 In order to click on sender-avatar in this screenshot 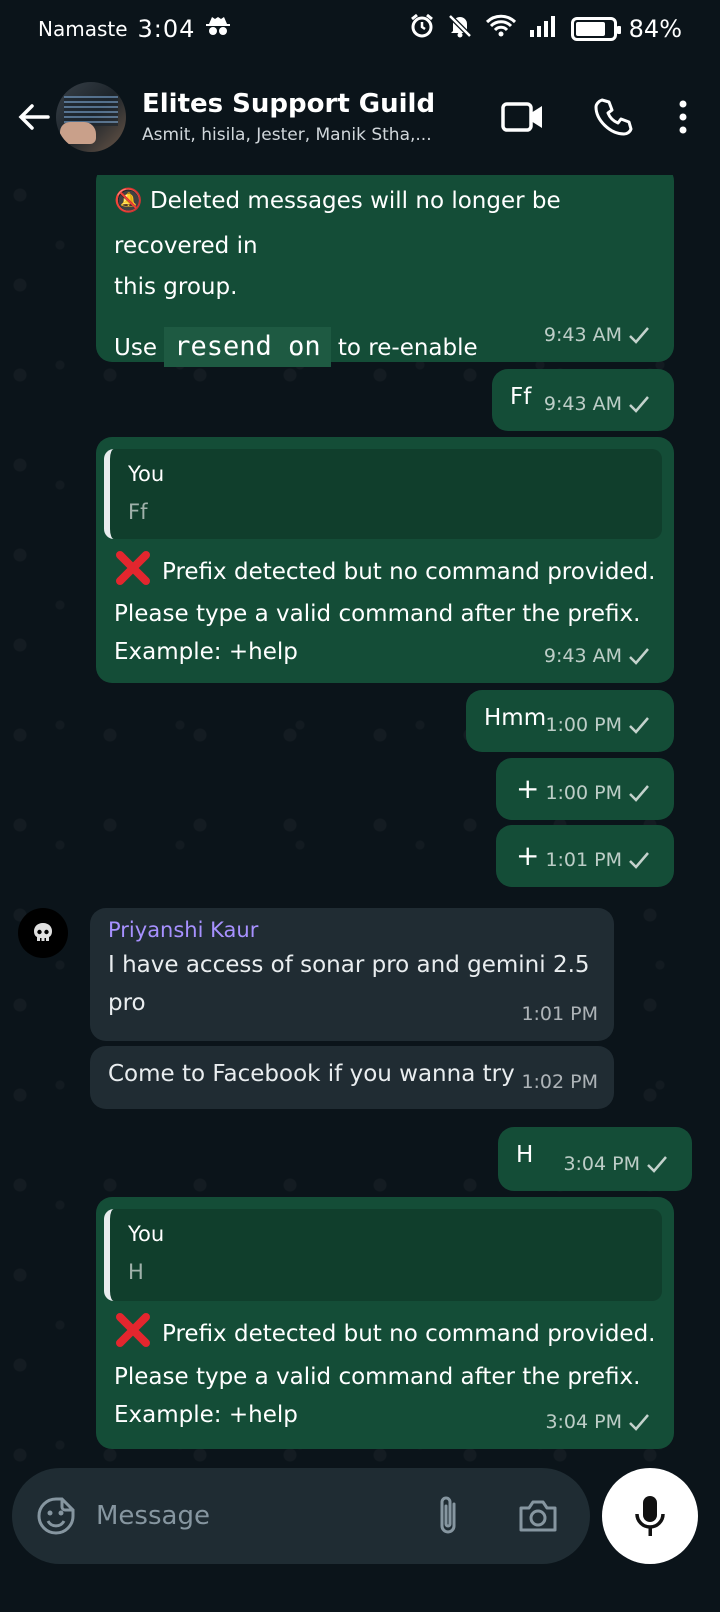, I will do `click(43, 933)`.